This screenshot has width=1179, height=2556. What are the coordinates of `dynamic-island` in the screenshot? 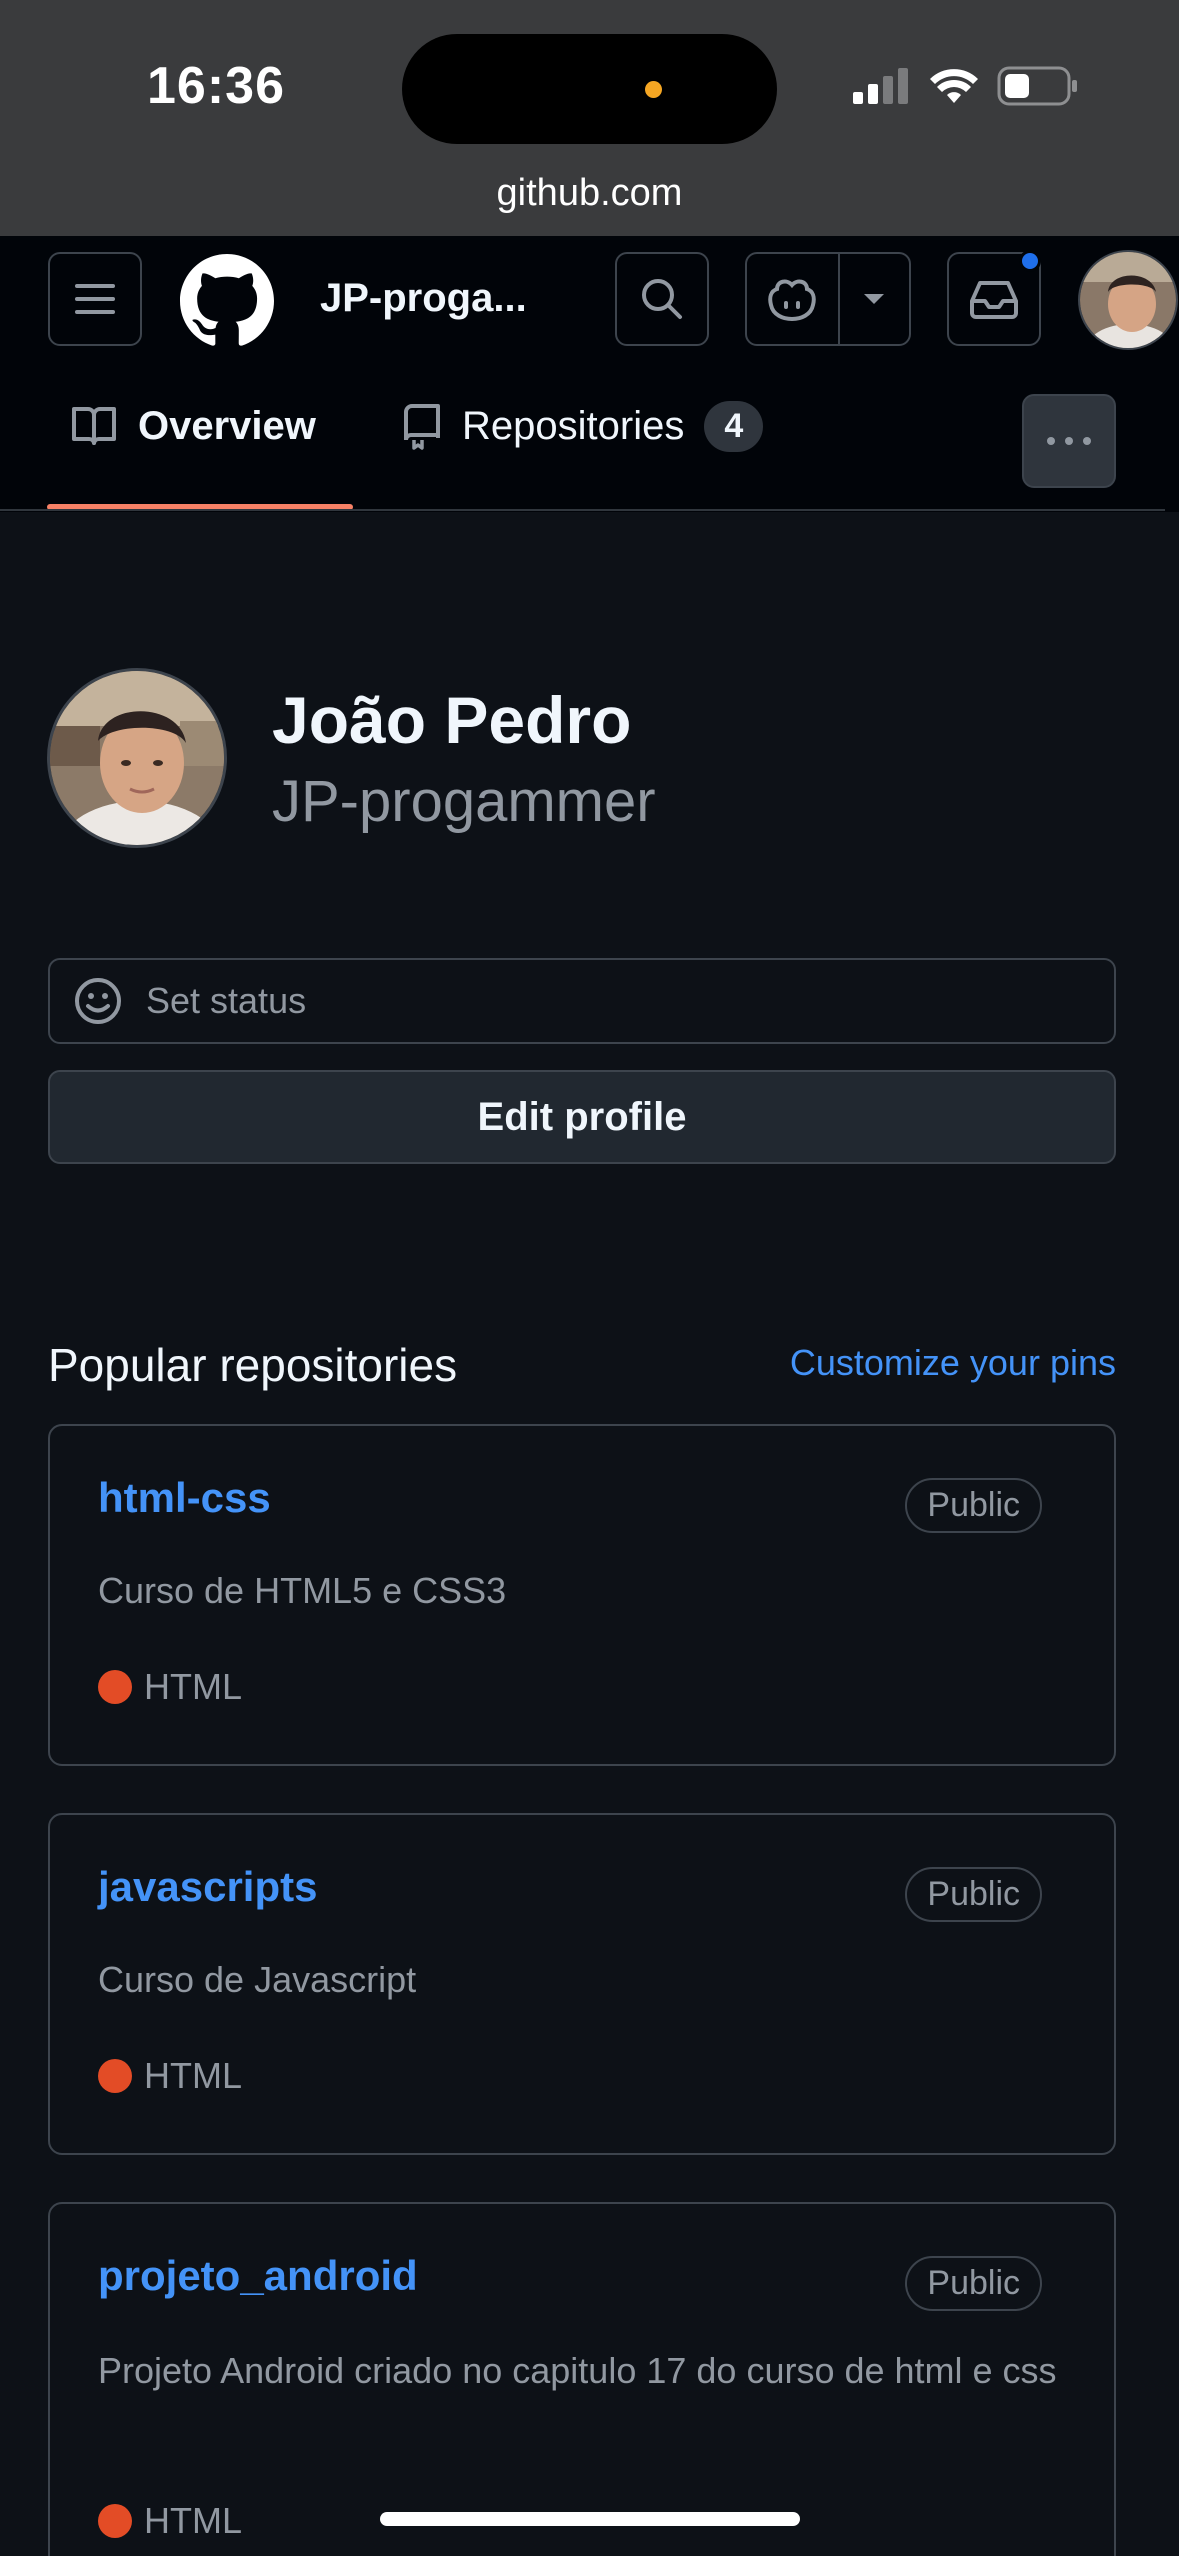 It's located at (589, 89).